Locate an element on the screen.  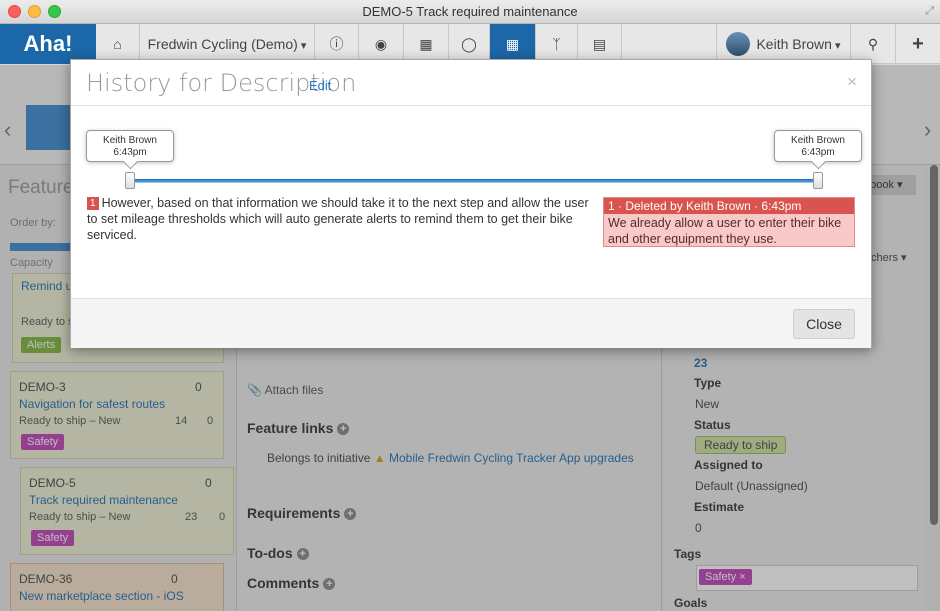
timeline-tooltip-left: Keith Brown 6:43pm is located at coordinates (130, 146).